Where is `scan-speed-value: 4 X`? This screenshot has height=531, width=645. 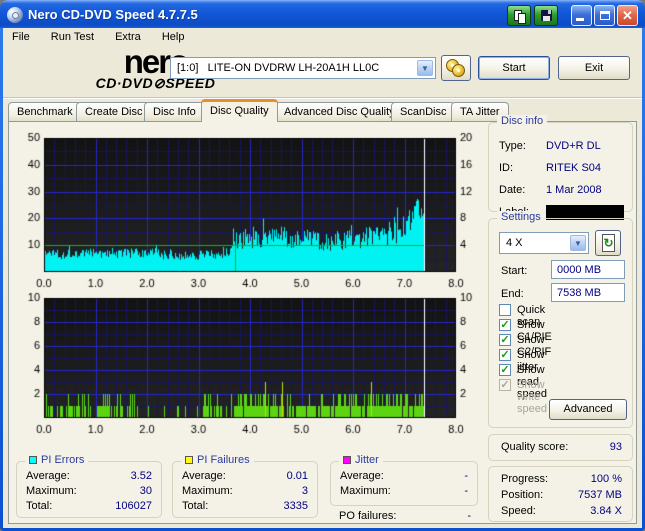
scan-speed-value: 4 X is located at coordinates (514, 243).